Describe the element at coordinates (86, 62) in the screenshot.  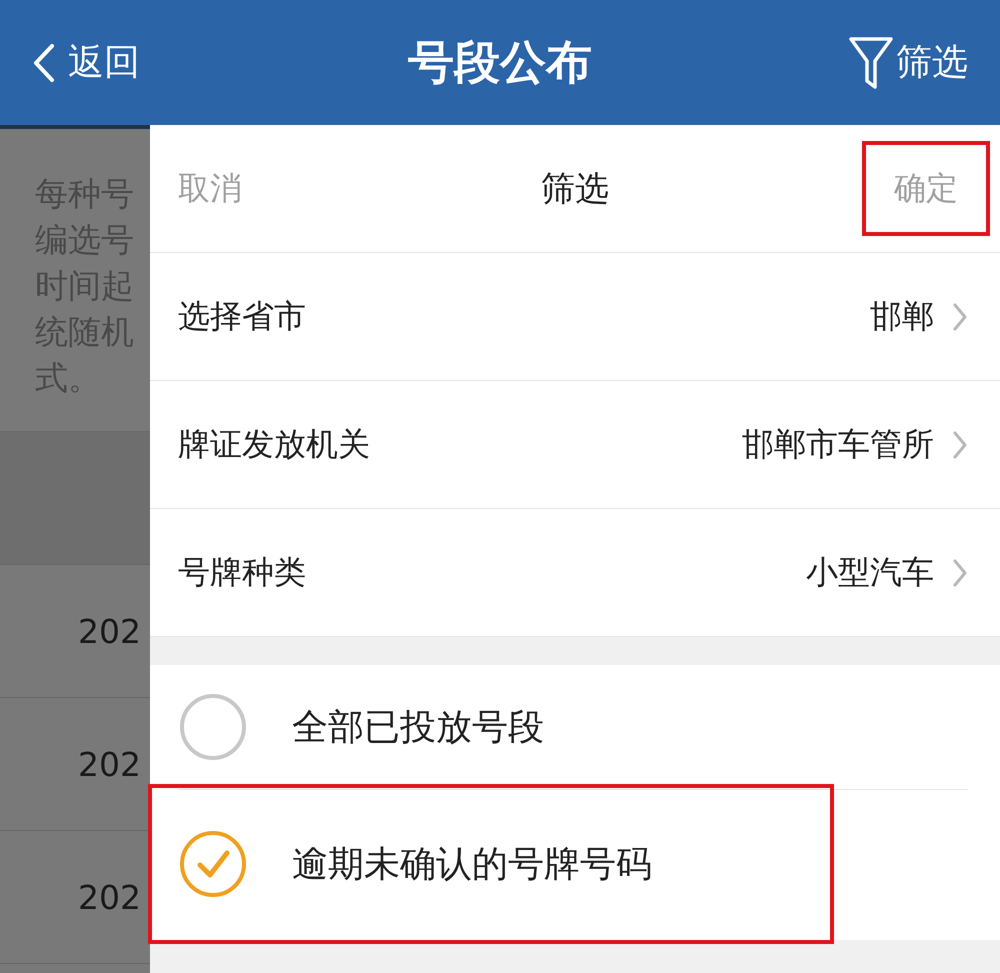
I see `back-button: 返回` at that location.